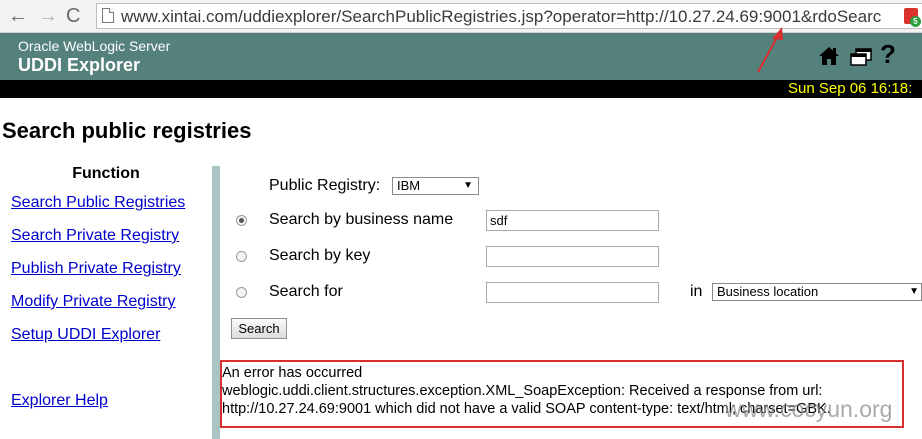 The image size is (922, 439). Describe the element at coordinates (108, 15) in the screenshot. I see `page-icon` at that location.